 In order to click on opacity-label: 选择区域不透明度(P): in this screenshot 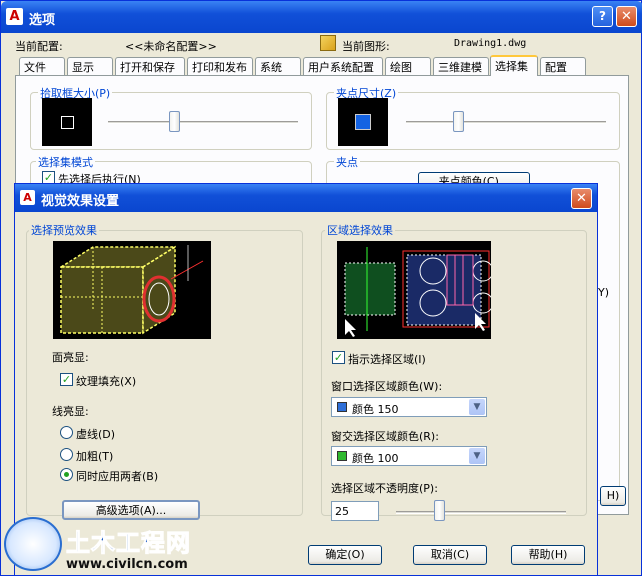, I will do `click(384, 488)`.